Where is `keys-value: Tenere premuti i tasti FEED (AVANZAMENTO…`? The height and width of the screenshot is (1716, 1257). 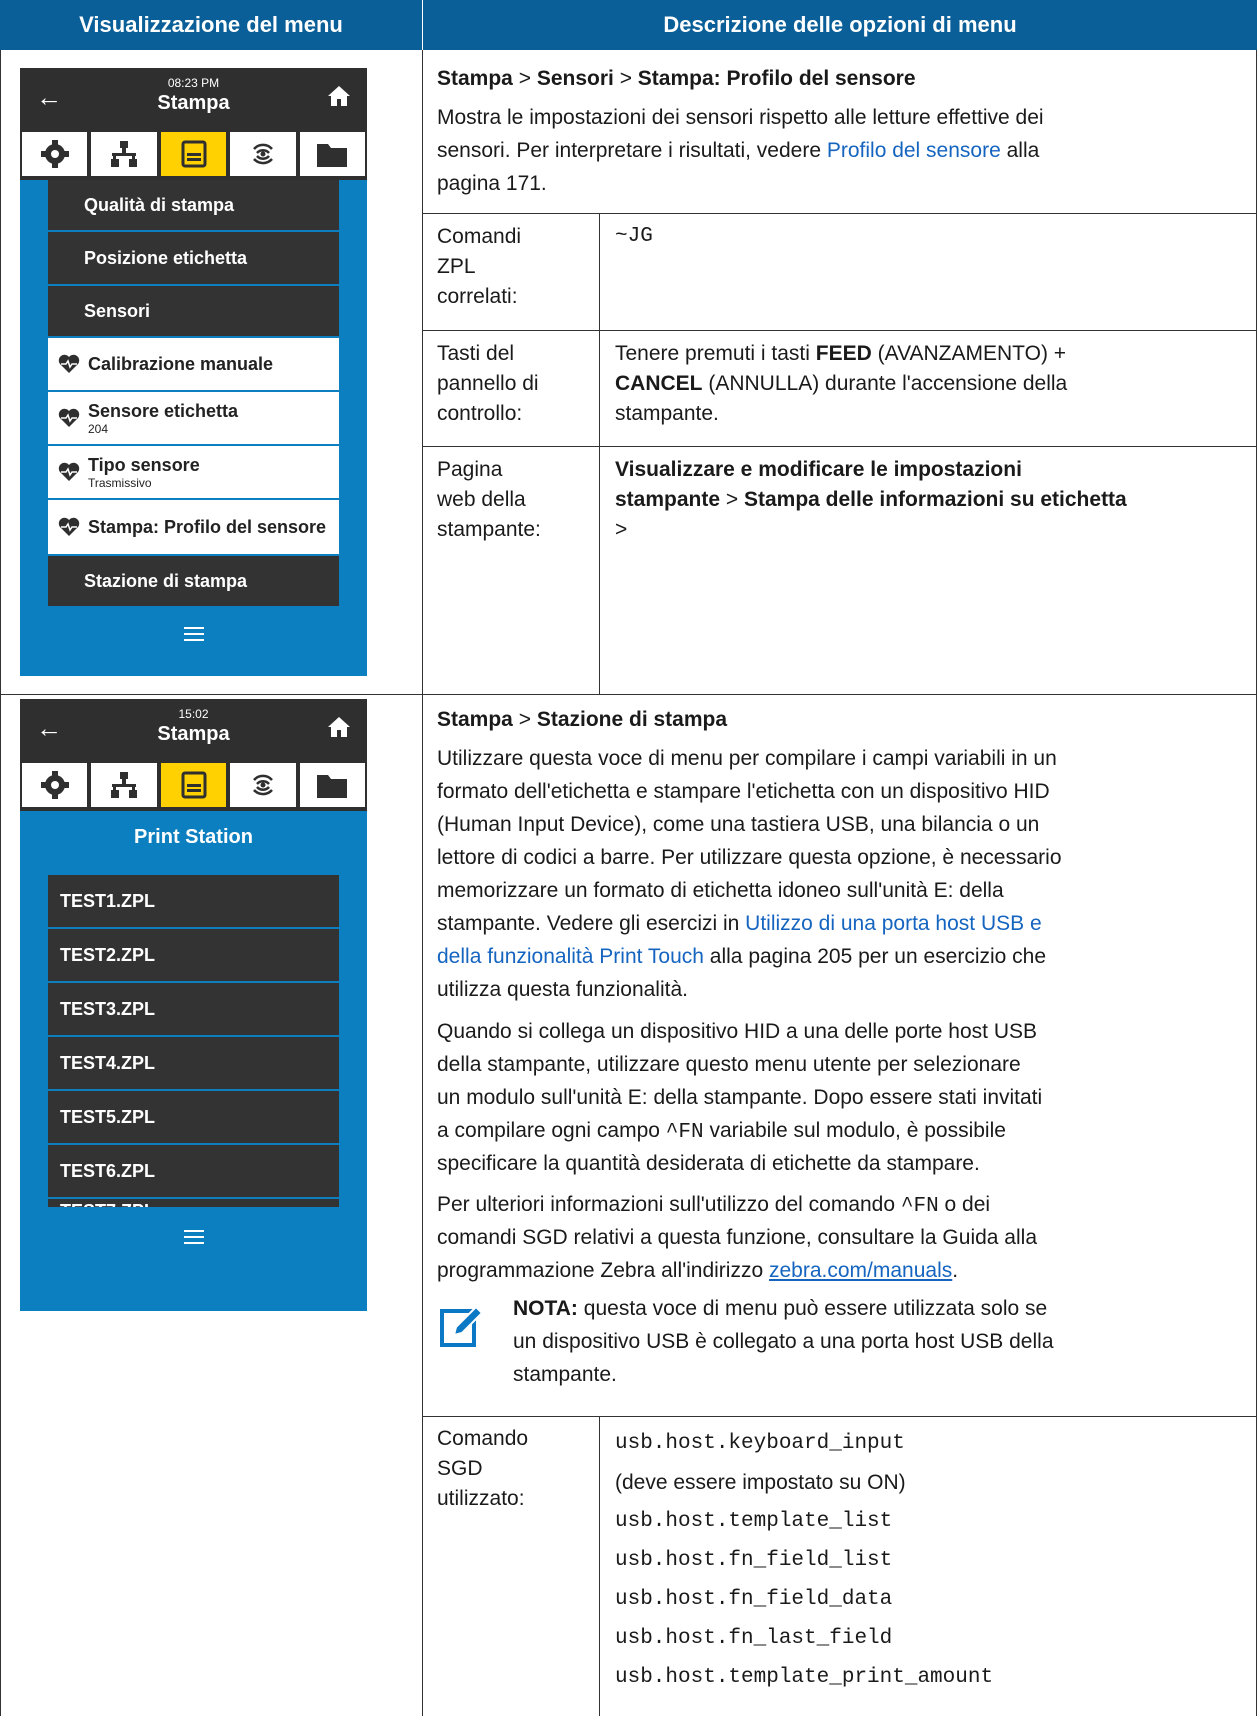 keys-value: Tenere premuti i tasti FEED (AVANZAMENTO… is located at coordinates (841, 383).